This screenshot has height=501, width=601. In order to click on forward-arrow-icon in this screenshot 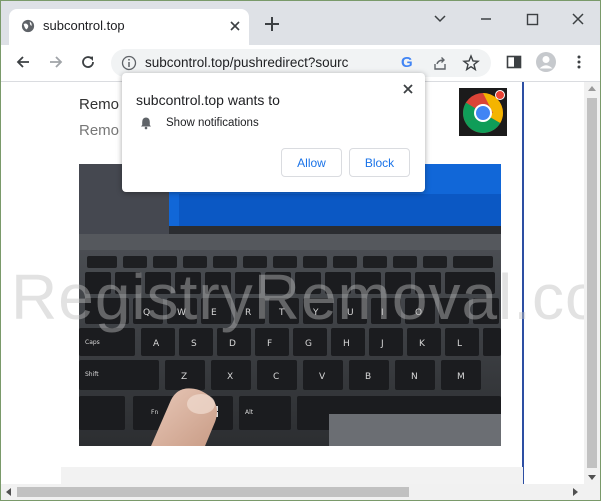, I will do `click(56, 62)`.